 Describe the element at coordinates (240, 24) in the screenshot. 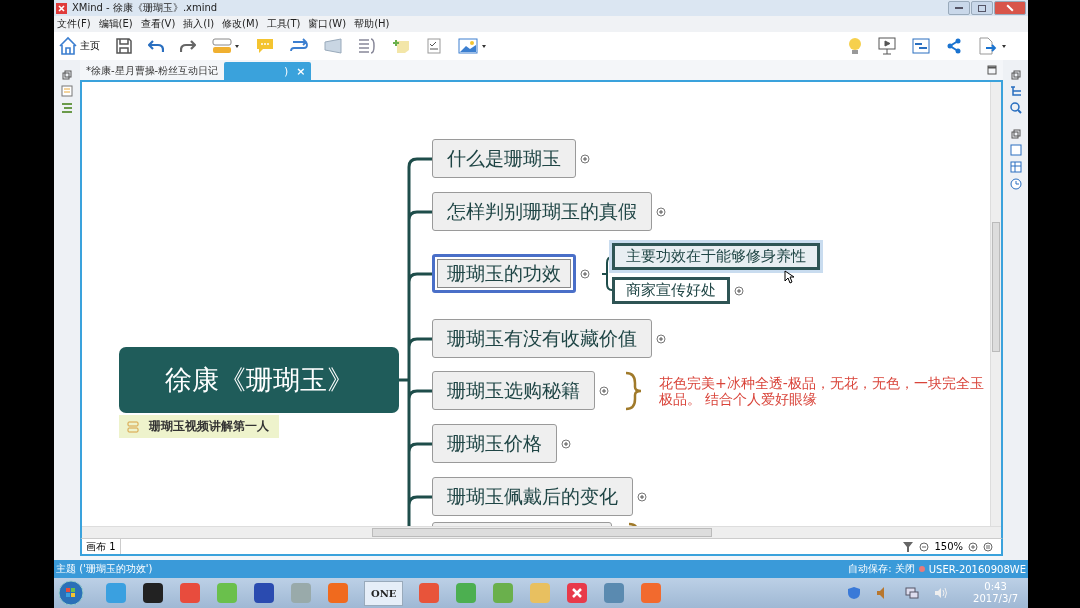

I see `menu-item: 修改(M)` at that location.